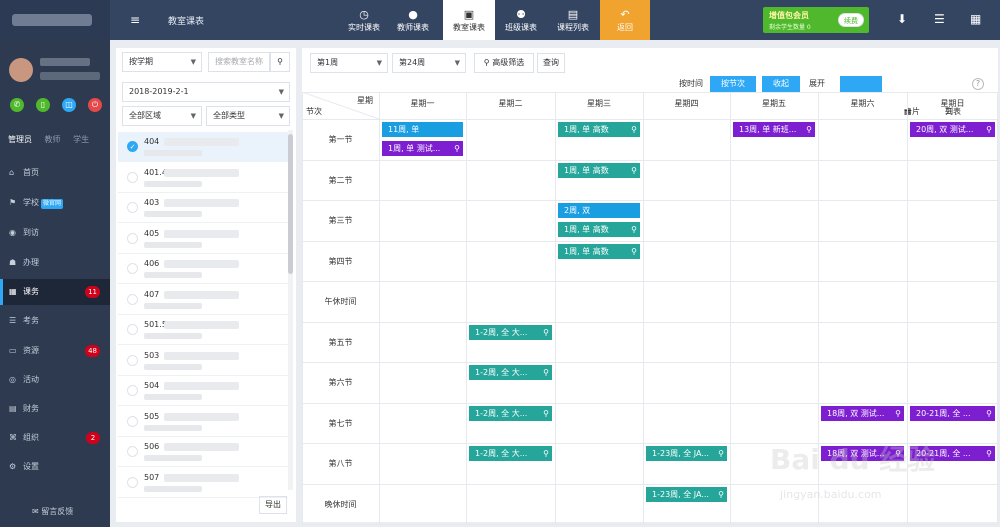 Image resolution: width=1000 pixels, height=527 pixels. What do you see at coordinates (290, 204) in the screenshot?
I see `scrollbar-thumb` at bounding box center [290, 204].